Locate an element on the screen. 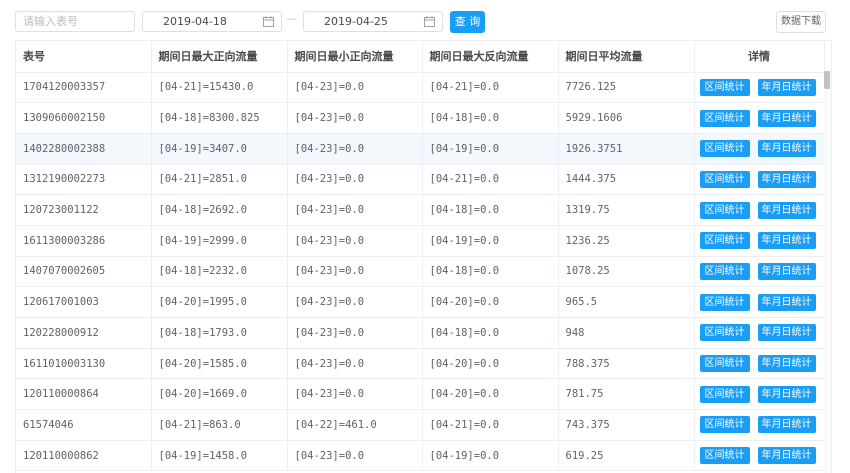 The height and width of the screenshot is (473, 850). cell-meter-no: 120110000862 is located at coordinates (84, 456).